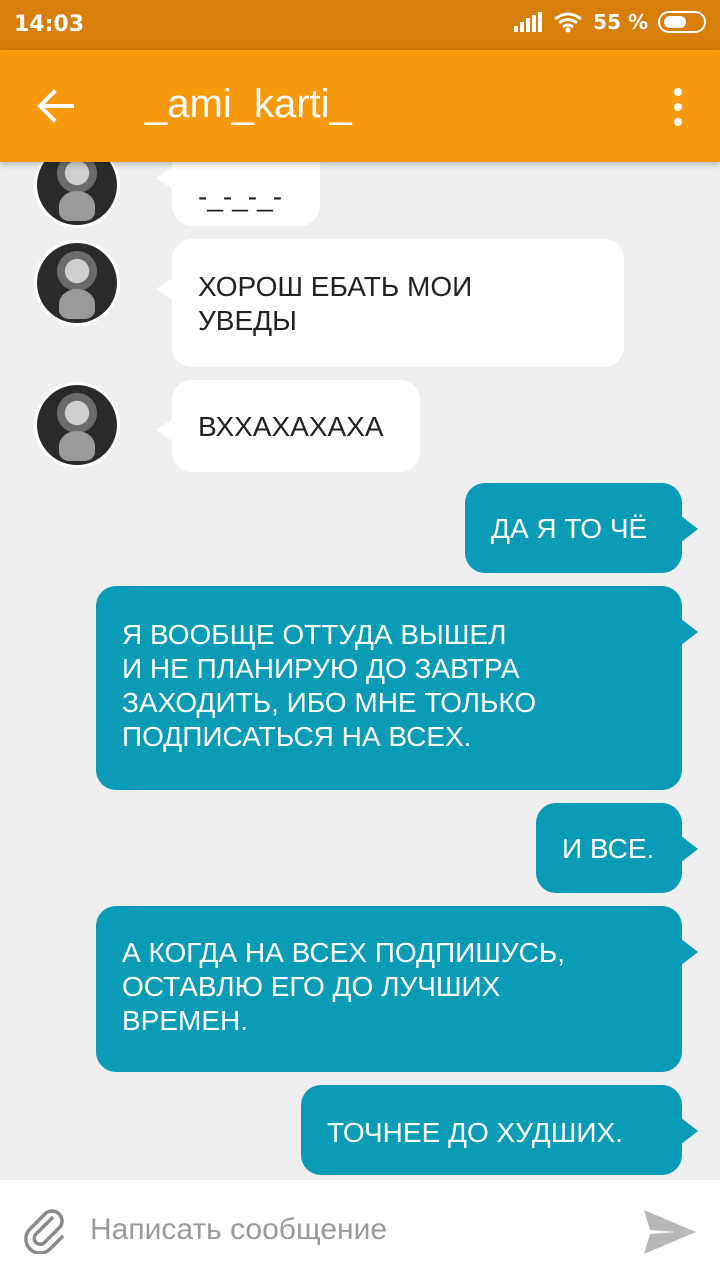 This screenshot has width=720, height=1280. I want to click on status-time: 14:03, so click(49, 24).